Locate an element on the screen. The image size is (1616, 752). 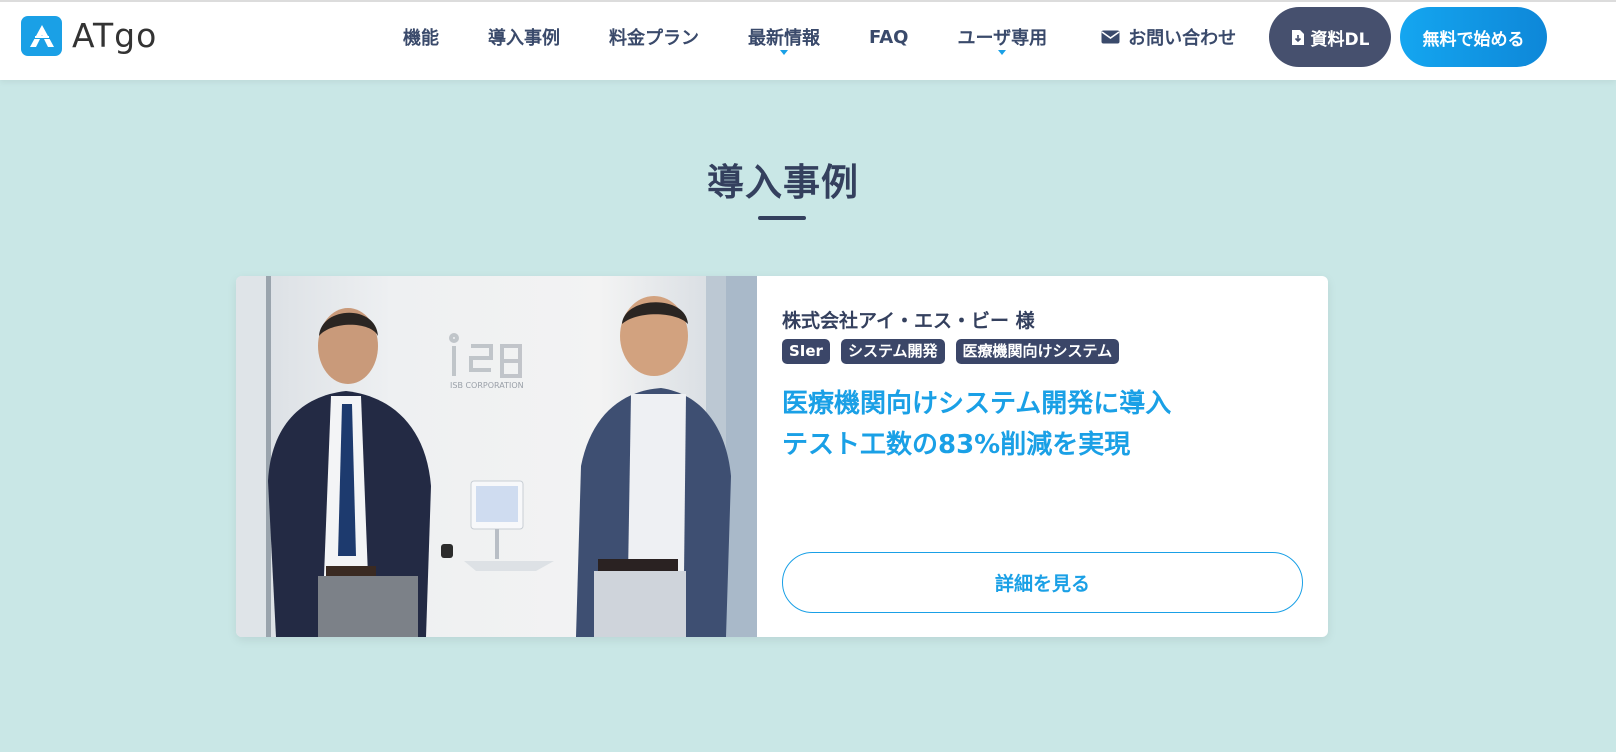
tag-list: SIer システム開発 医療機関向けシステム is located at coordinates (951, 351).